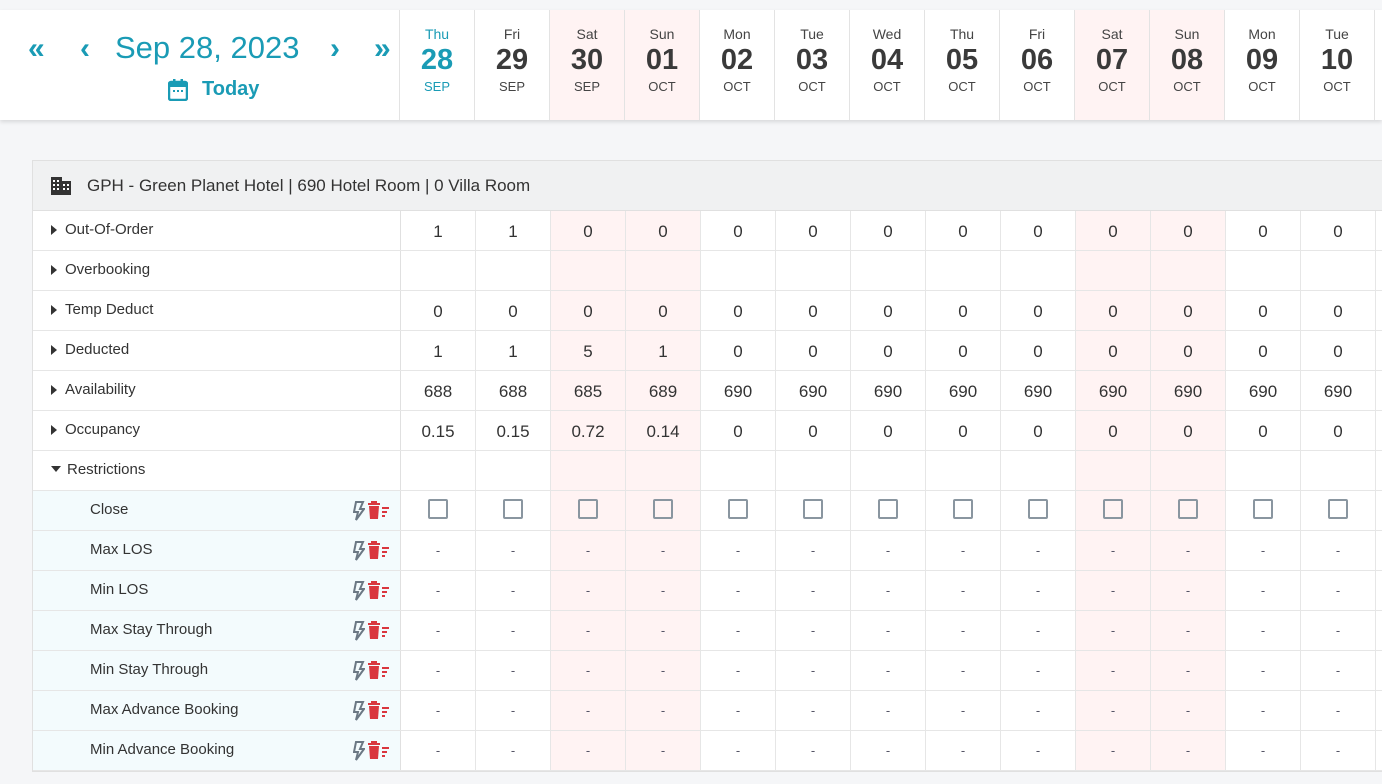 This screenshot has width=1382, height=784. Describe the element at coordinates (217, 230) in the screenshot. I see `row-toggle: Out-Of-Order` at that location.